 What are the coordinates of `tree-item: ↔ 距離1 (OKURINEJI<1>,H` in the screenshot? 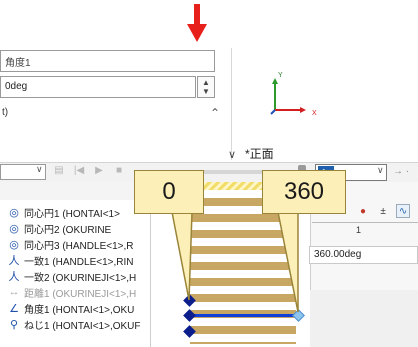 It's located at (72, 292).